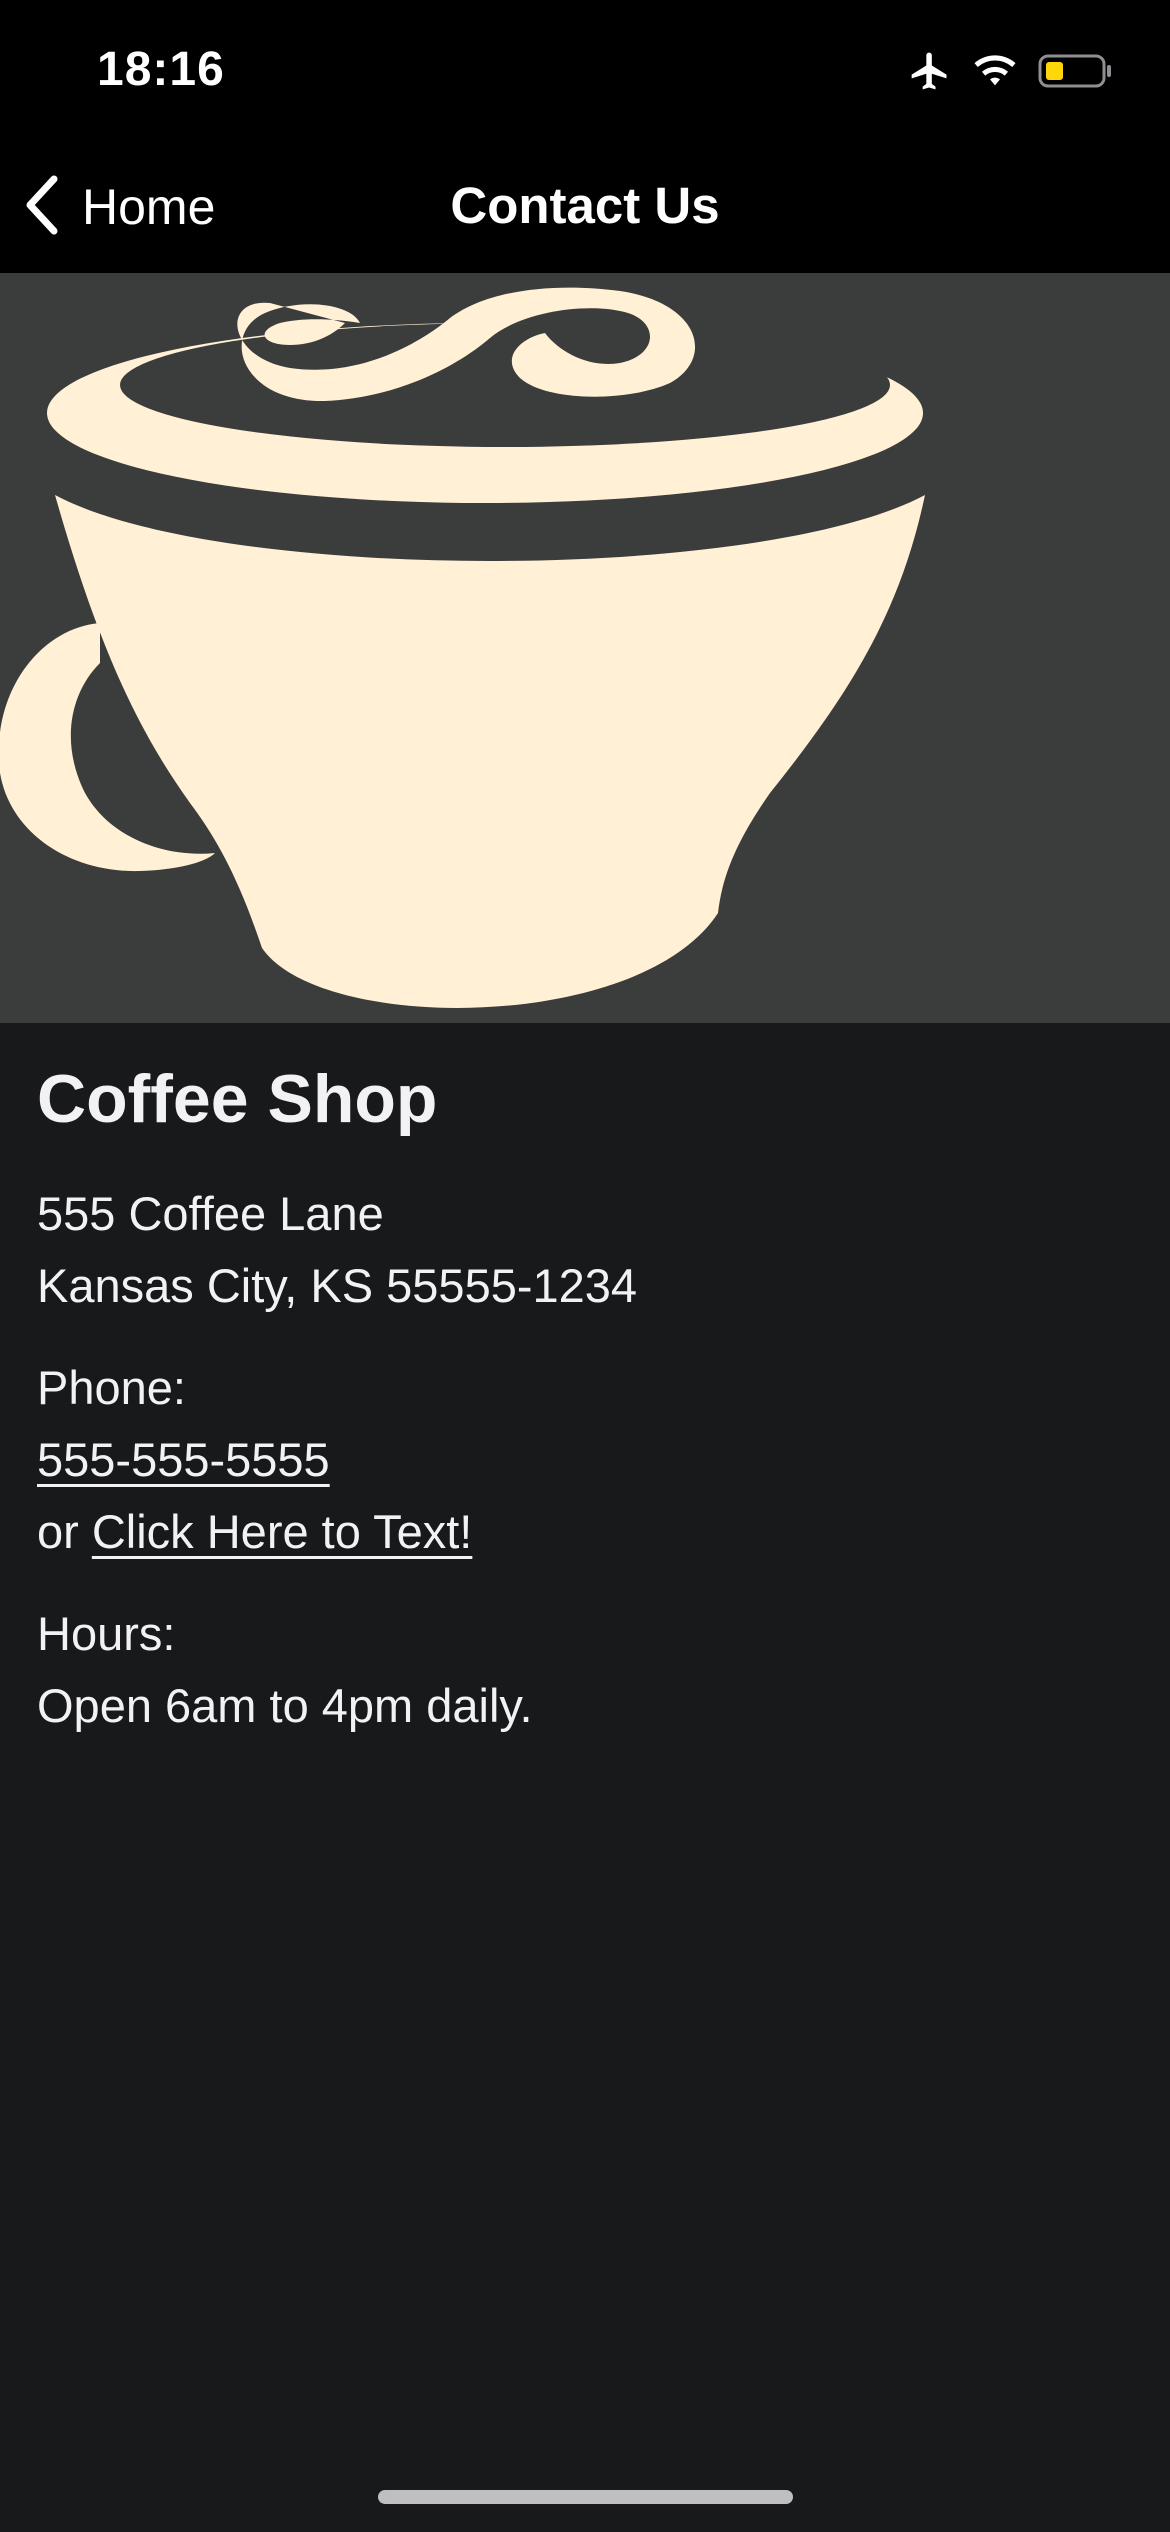 Image resolution: width=1170 pixels, height=2532 pixels. I want to click on page-title: Contact Us, so click(585, 205).